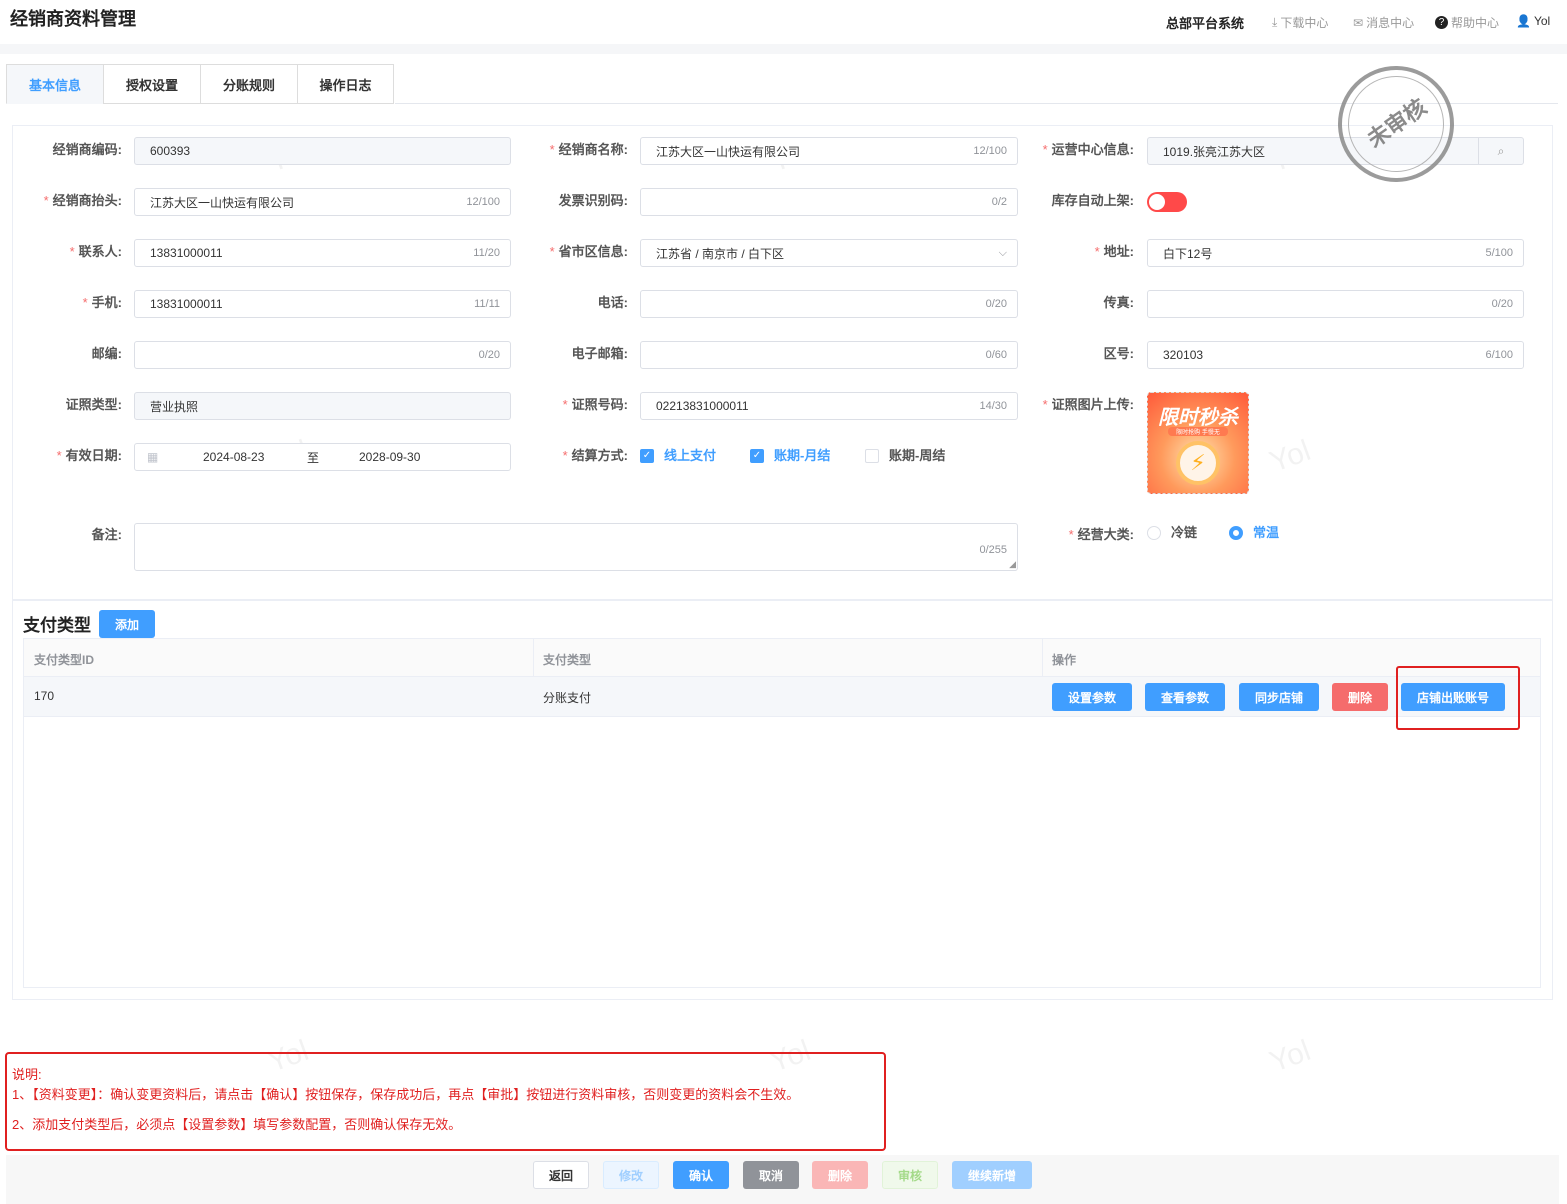 The image size is (1567, 1204). I want to click on dealer-header-value: 江苏大区一山快运有限公司, so click(222, 202).